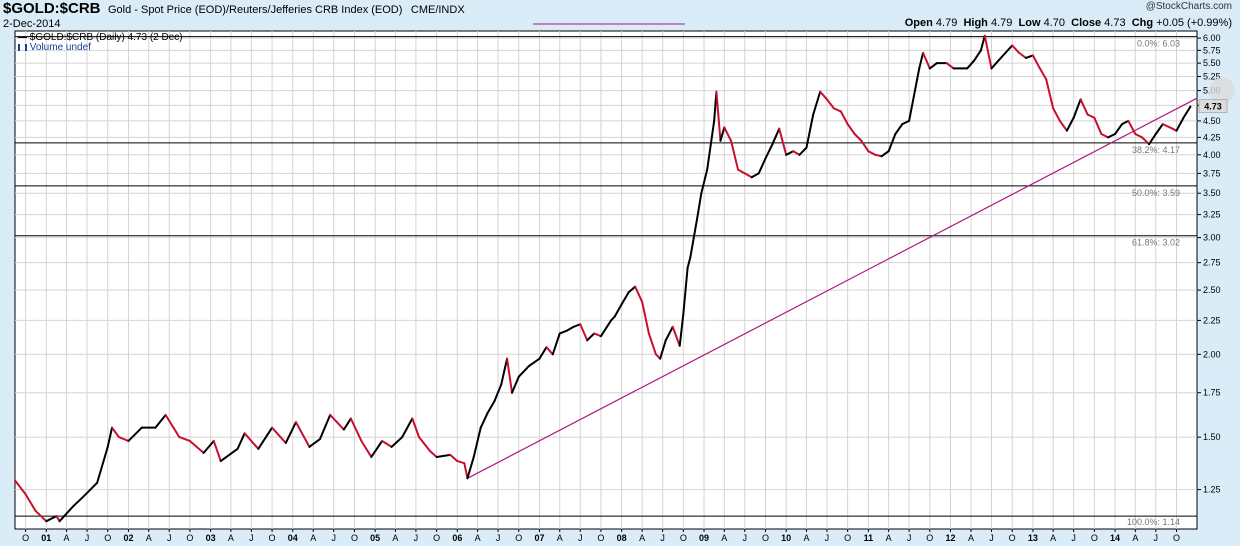  Describe the element at coordinates (1212, 155) in the screenshot. I see `y-tick-label: 4.00` at that location.